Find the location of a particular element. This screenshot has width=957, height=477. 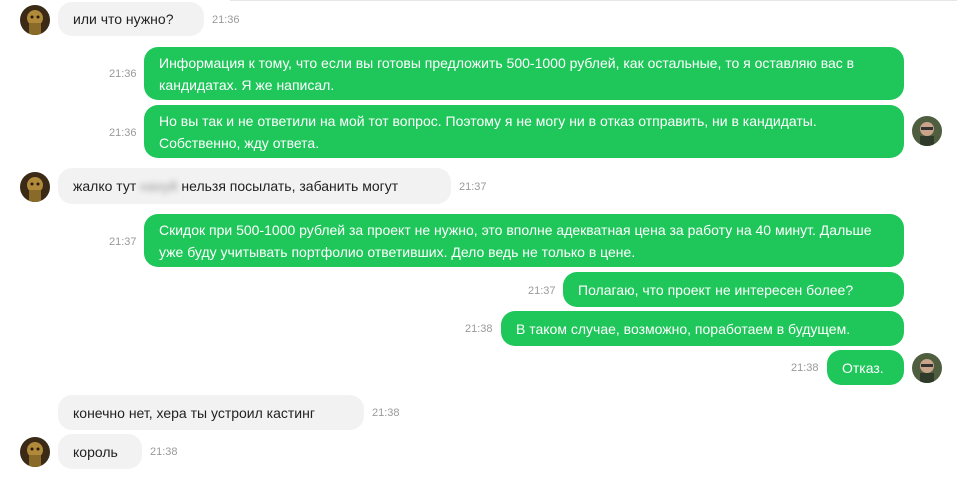

chat-top-divider is located at coordinates (593, 0).